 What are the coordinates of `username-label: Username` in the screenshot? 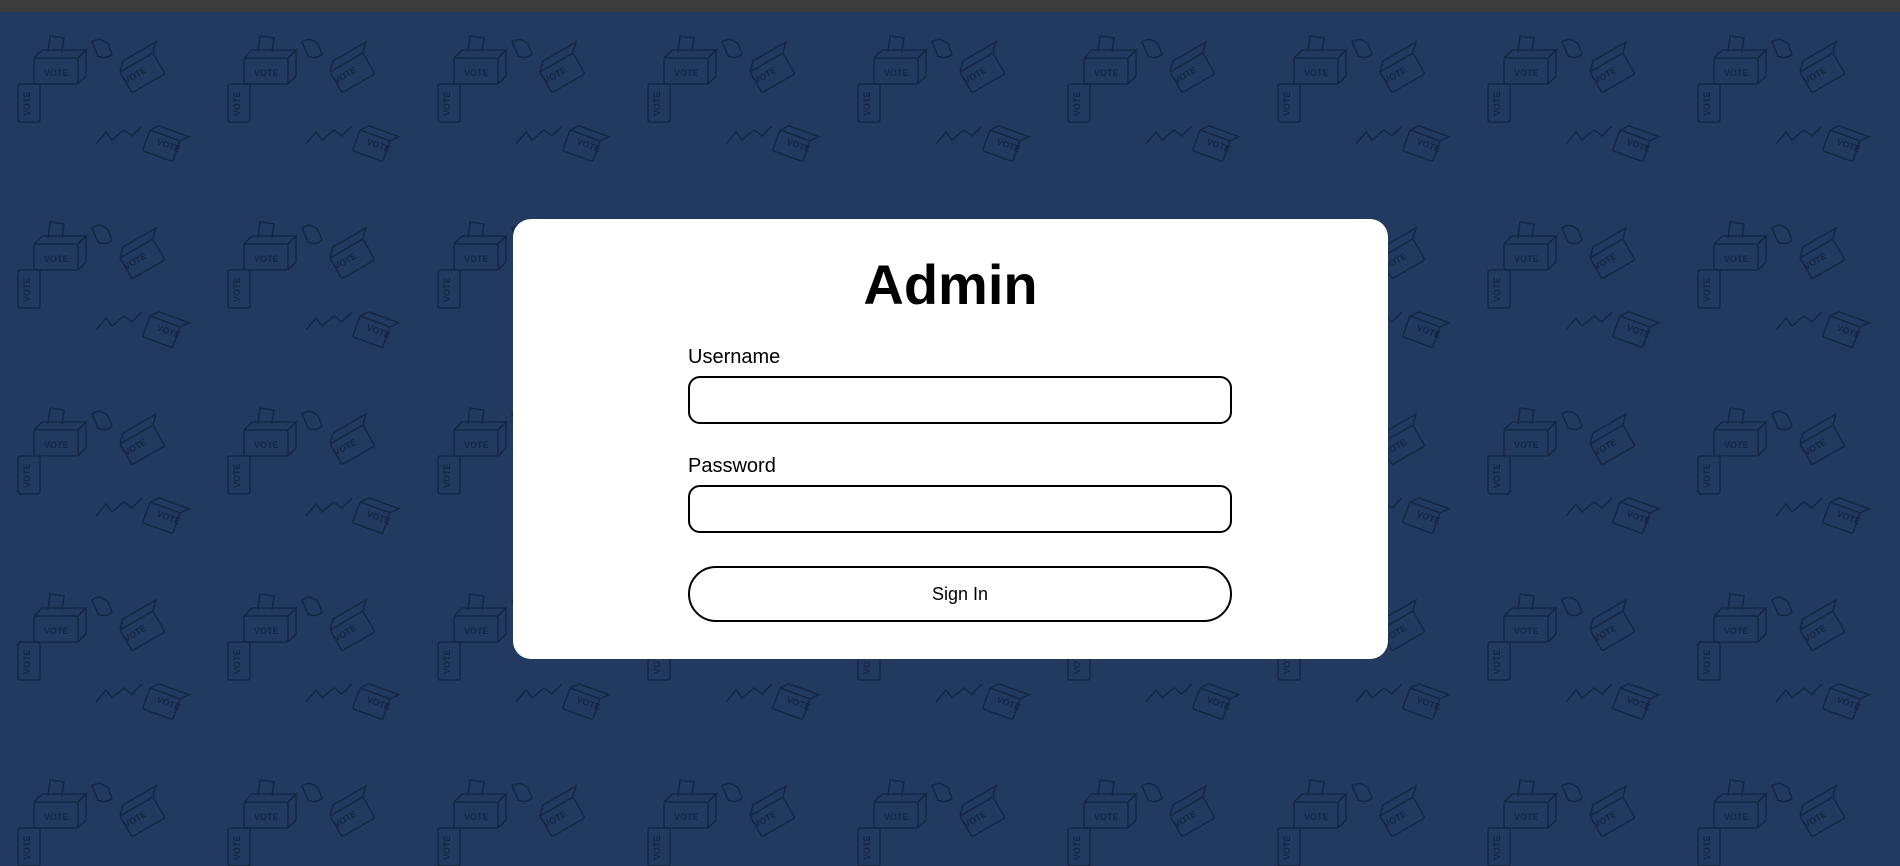 It's located at (734, 357).